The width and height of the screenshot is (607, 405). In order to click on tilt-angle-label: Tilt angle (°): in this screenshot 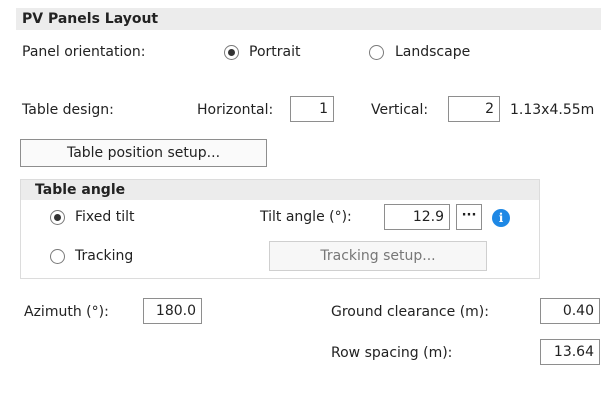, I will do `click(306, 217)`.